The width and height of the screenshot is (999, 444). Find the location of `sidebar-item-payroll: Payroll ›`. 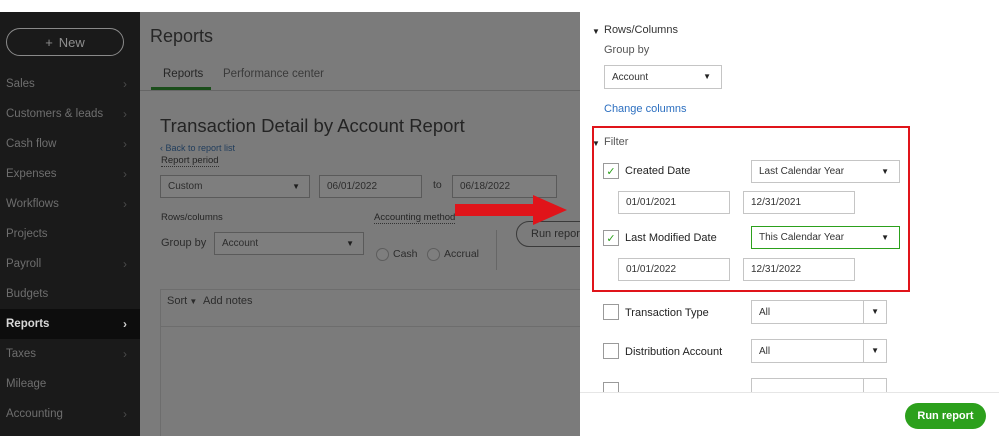

sidebar-item-payroll: Payroll › is located at coordinates (70, 264).